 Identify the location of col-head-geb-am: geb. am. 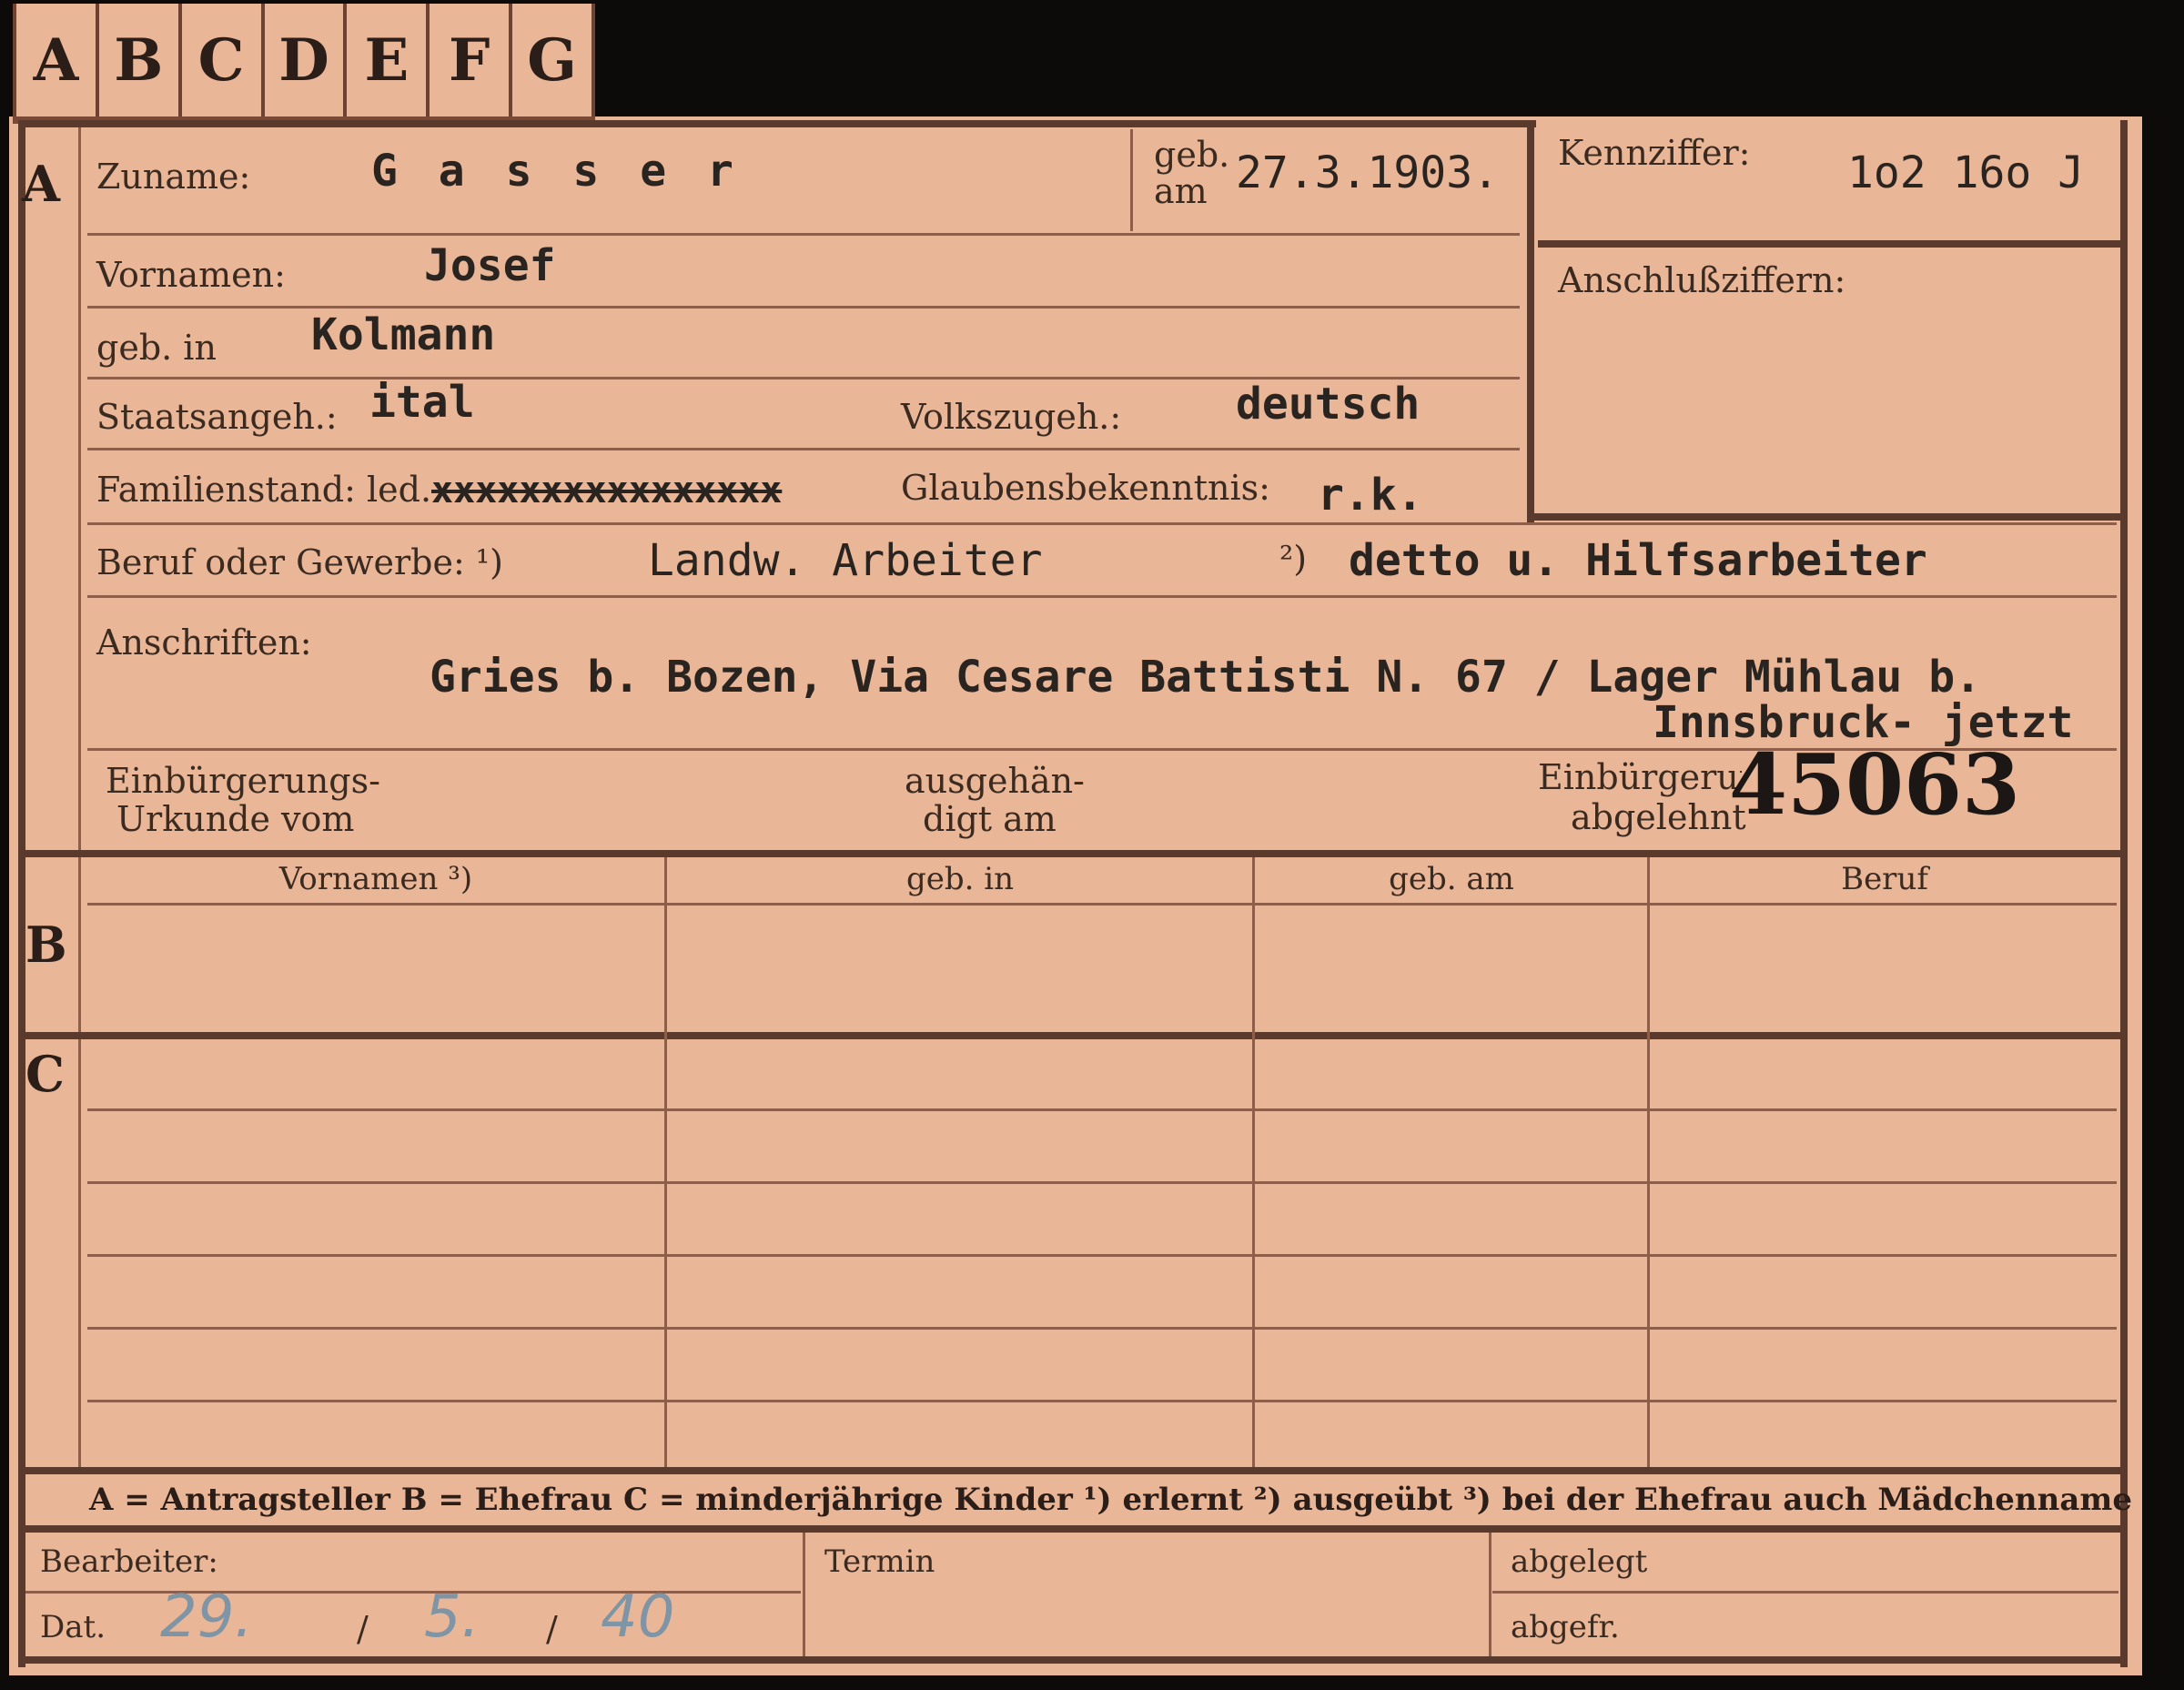
(1452, 879).